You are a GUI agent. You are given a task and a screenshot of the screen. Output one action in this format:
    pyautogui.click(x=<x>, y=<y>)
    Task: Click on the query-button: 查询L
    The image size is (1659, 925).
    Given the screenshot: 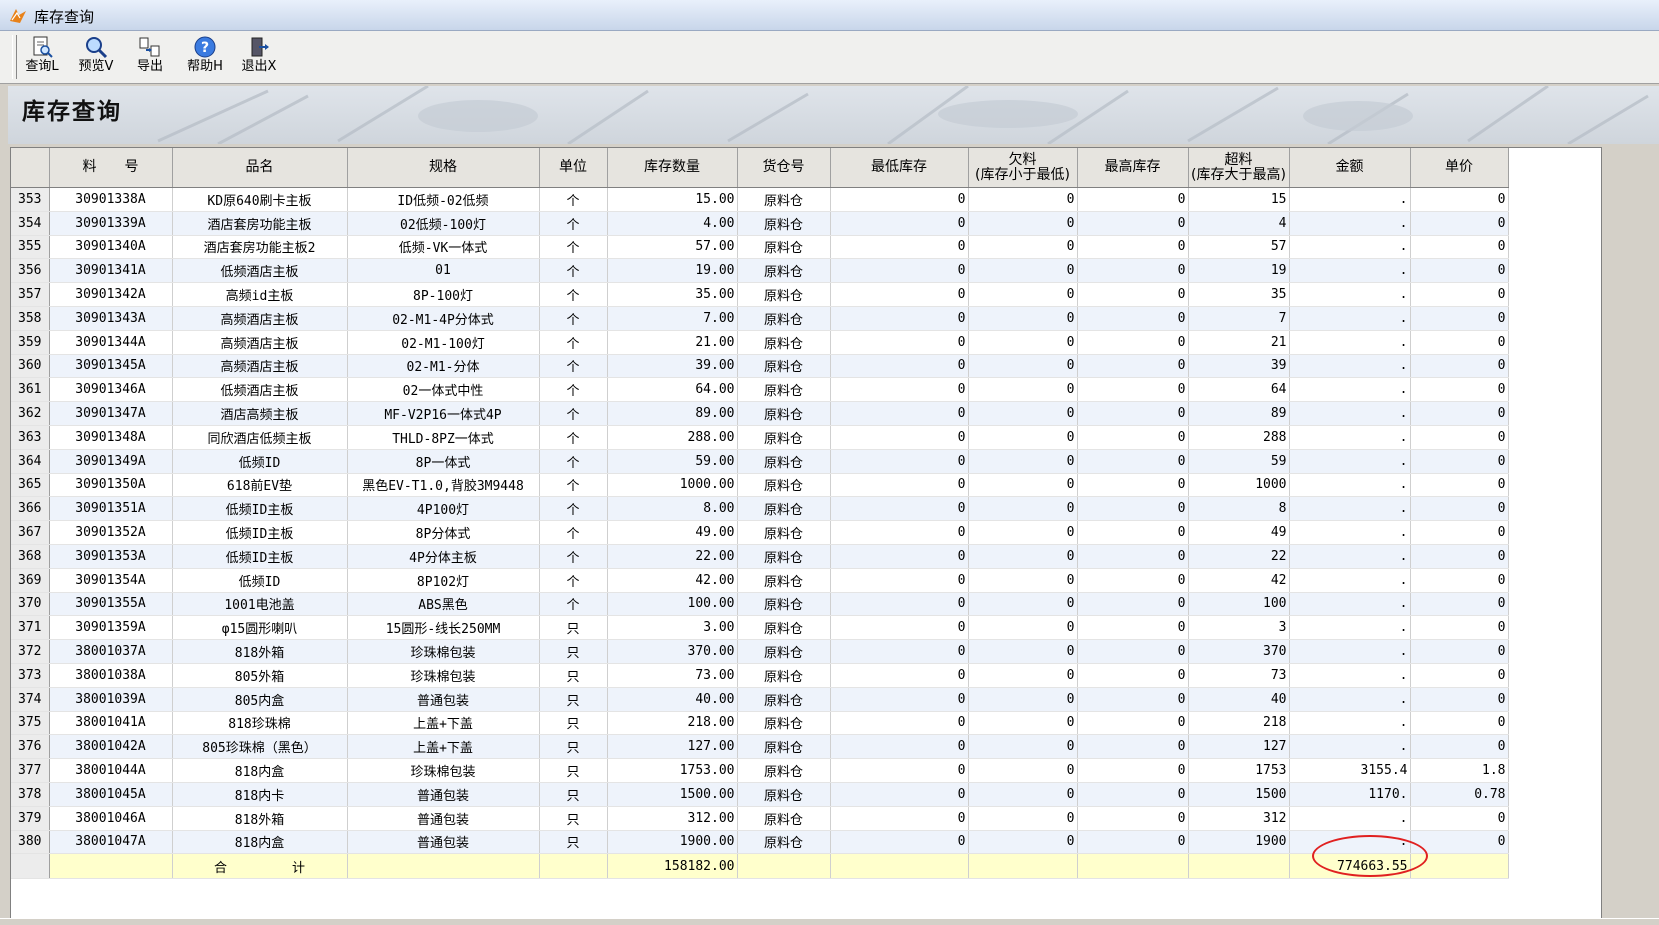 What is the action you would take?
    pyautogui.click(x=42, y=58)
    